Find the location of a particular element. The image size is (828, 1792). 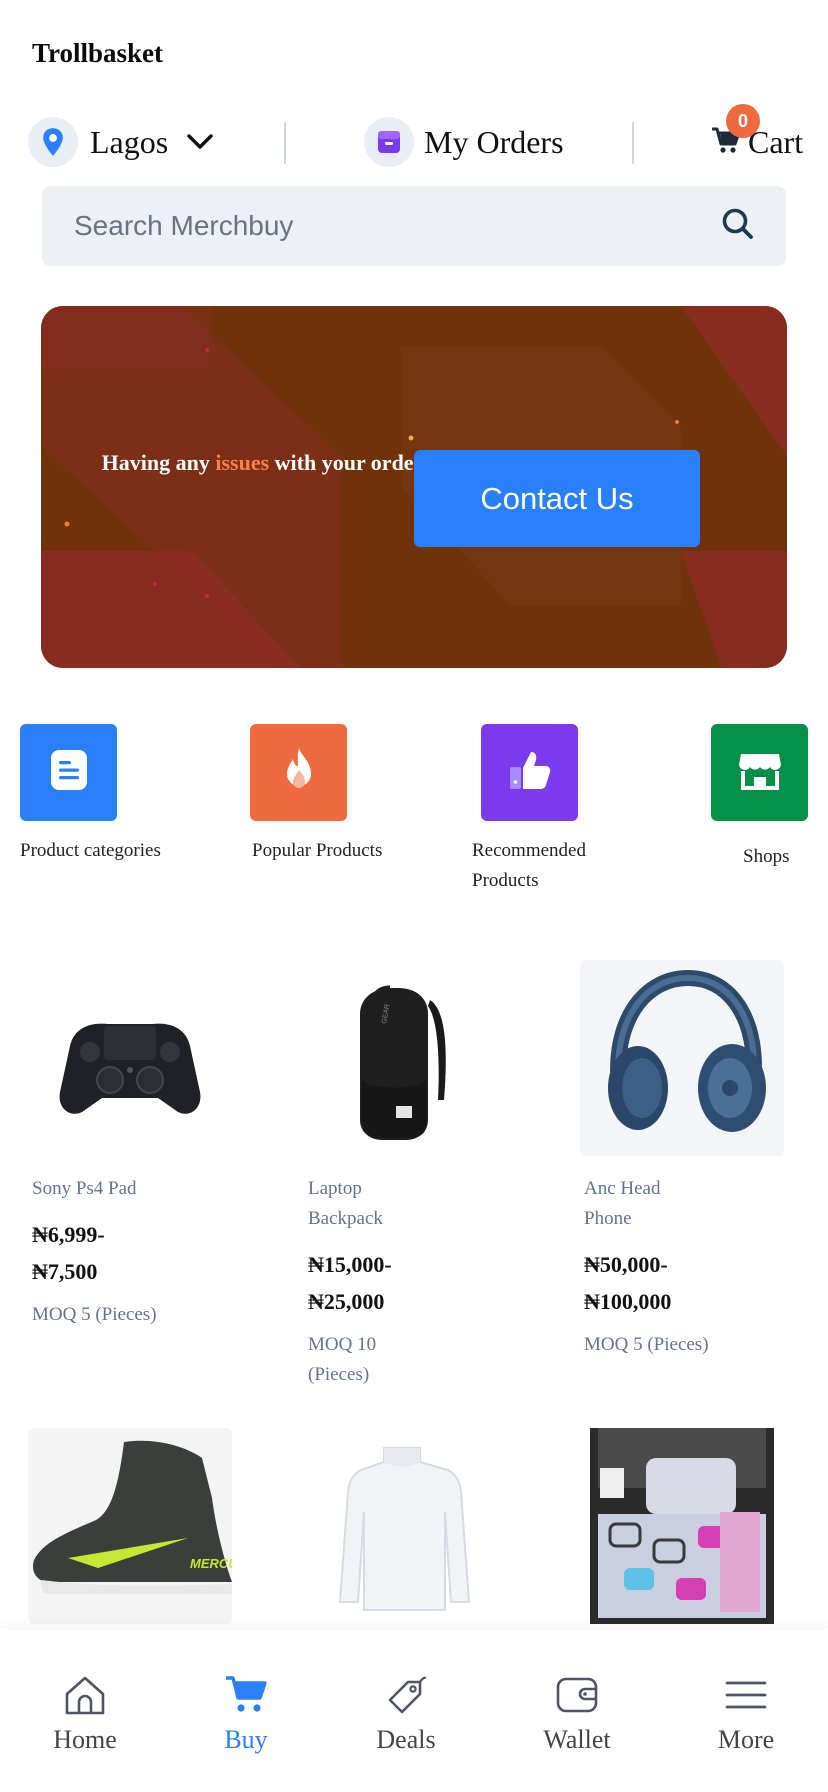

nav-home: Home is located at coordinates (85, 1714).